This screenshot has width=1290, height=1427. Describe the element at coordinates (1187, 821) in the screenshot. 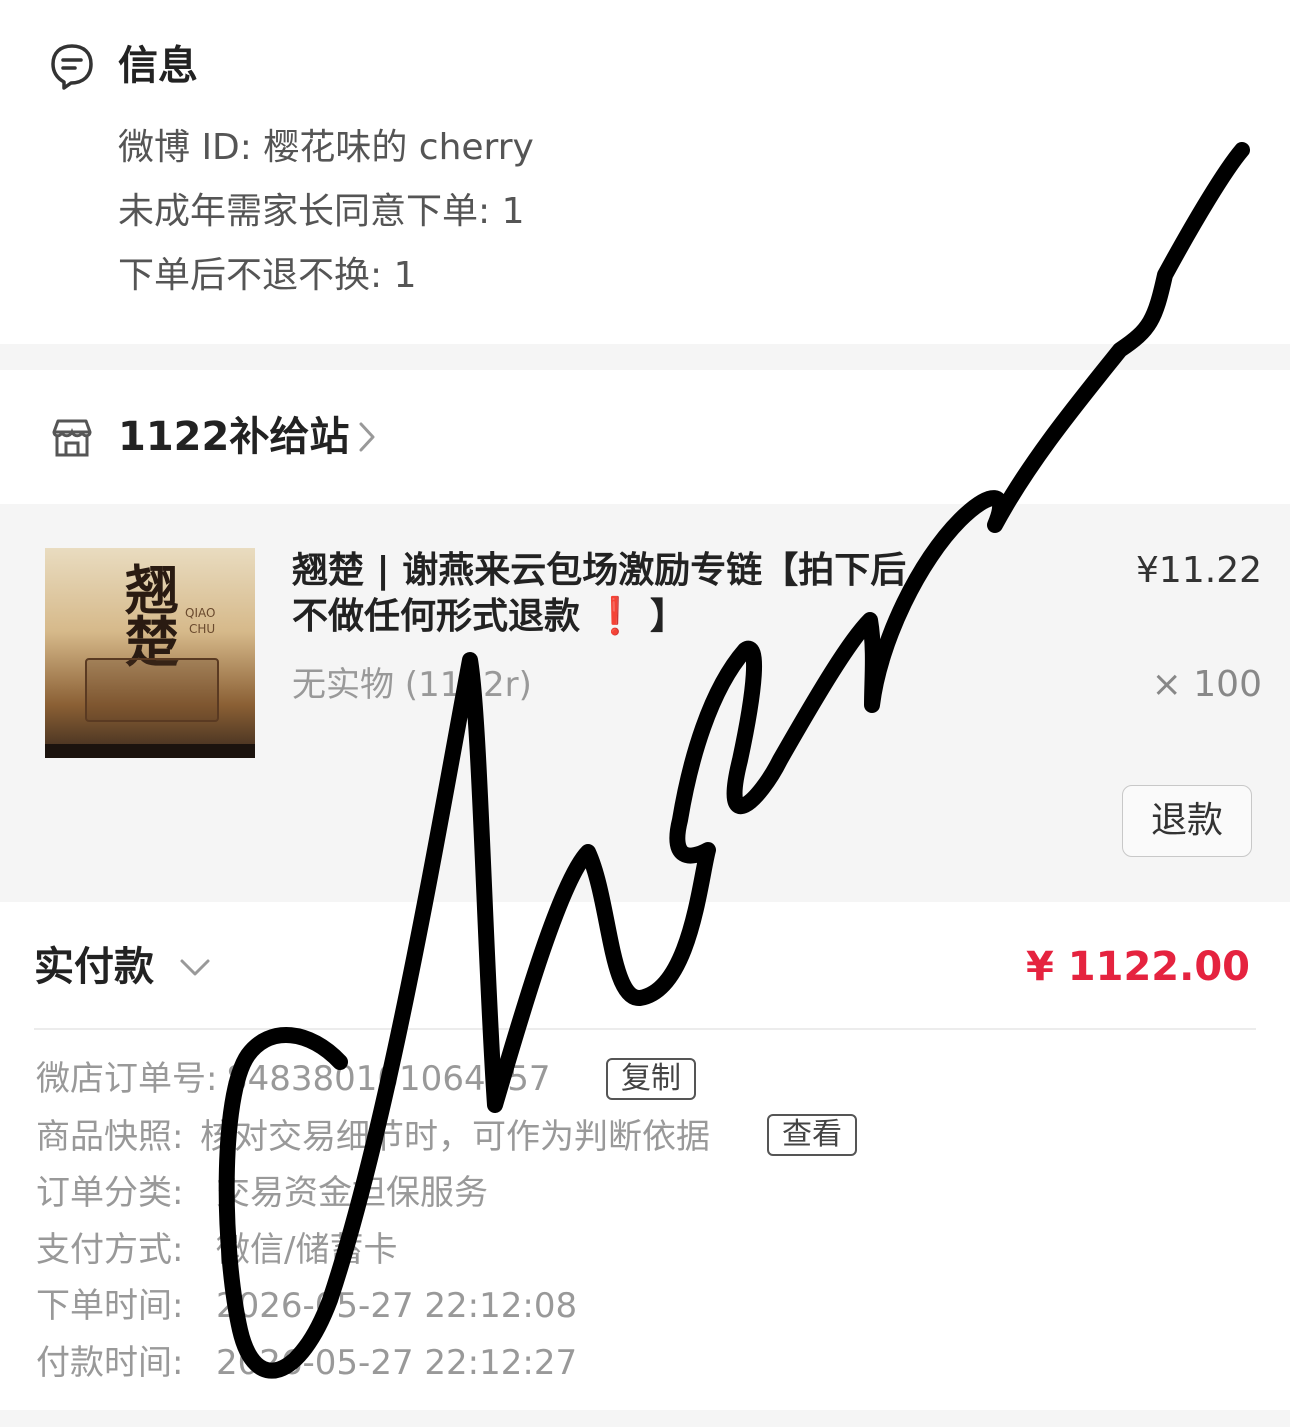

I see `refund-button: 退款` at that location.